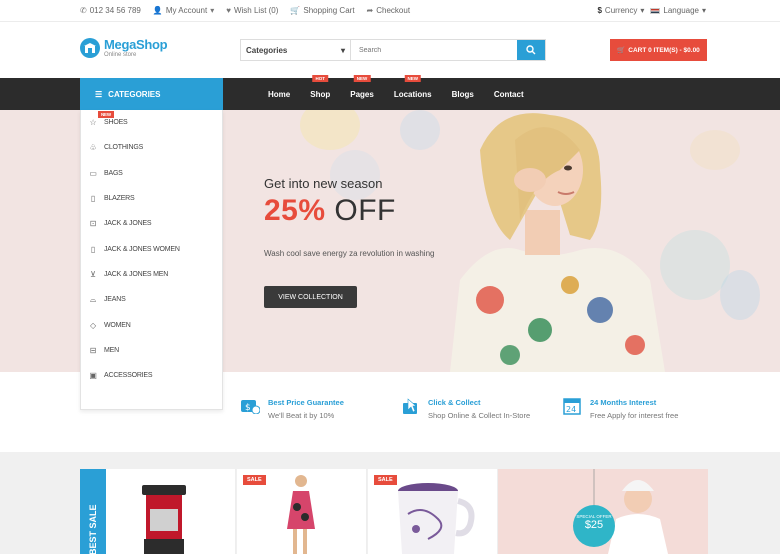 The width and height of the screenshot is (780, 554). What do you see at coordinates (571, 409) in the screenshot?
I see `svg-text: 24` at bounding box center [571, 409].